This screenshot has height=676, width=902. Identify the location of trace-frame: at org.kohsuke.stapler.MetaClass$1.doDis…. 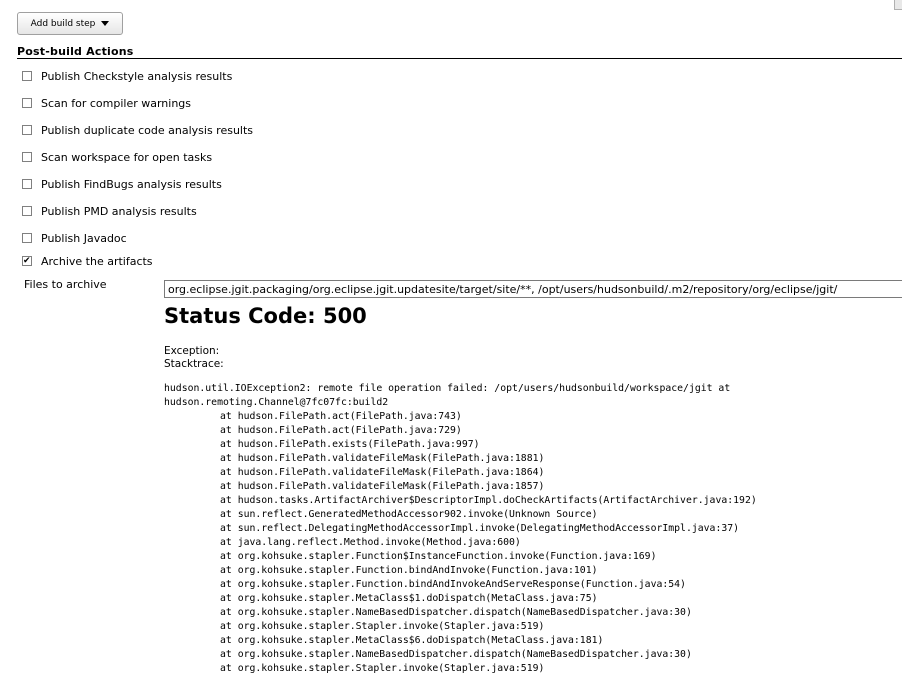
(409, 598).